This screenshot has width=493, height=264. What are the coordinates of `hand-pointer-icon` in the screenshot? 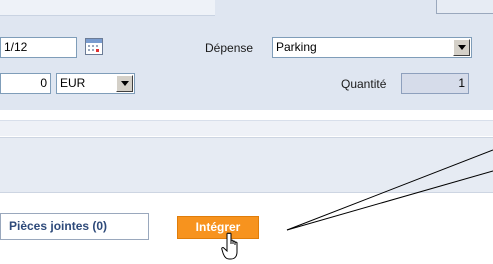 It's located at (233, 247).